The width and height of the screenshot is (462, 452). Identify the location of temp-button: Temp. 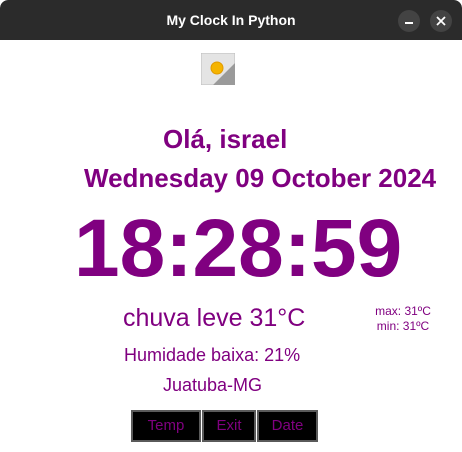
(166, 426).